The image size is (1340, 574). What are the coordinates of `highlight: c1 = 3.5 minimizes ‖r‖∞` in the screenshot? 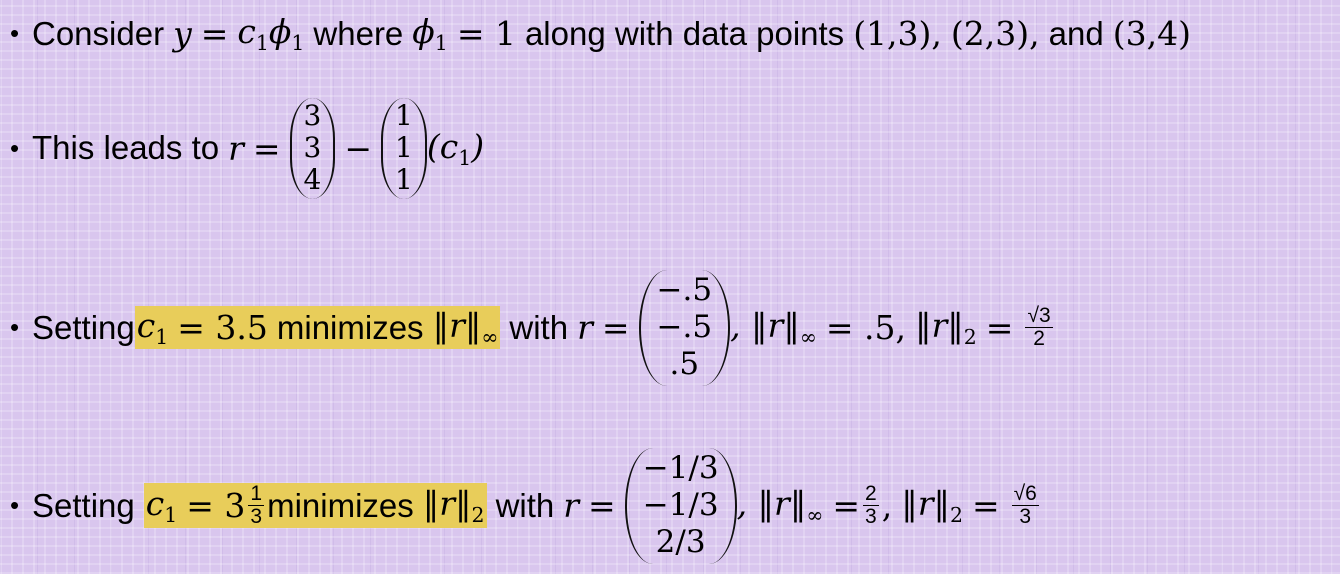 It's located at (317, 328).